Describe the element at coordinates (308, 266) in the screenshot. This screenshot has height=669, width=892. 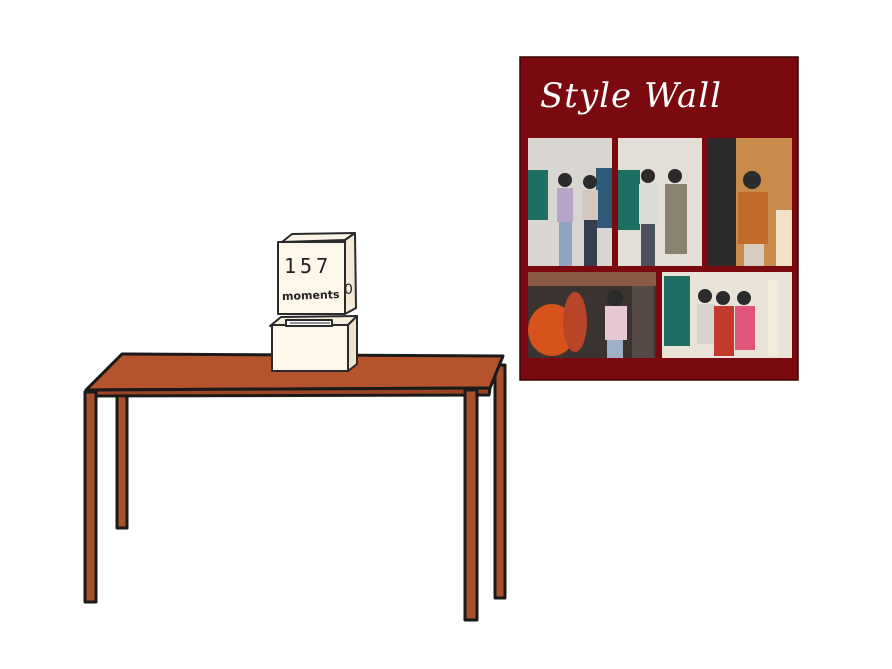
I see `counter-number: 157` at that location.